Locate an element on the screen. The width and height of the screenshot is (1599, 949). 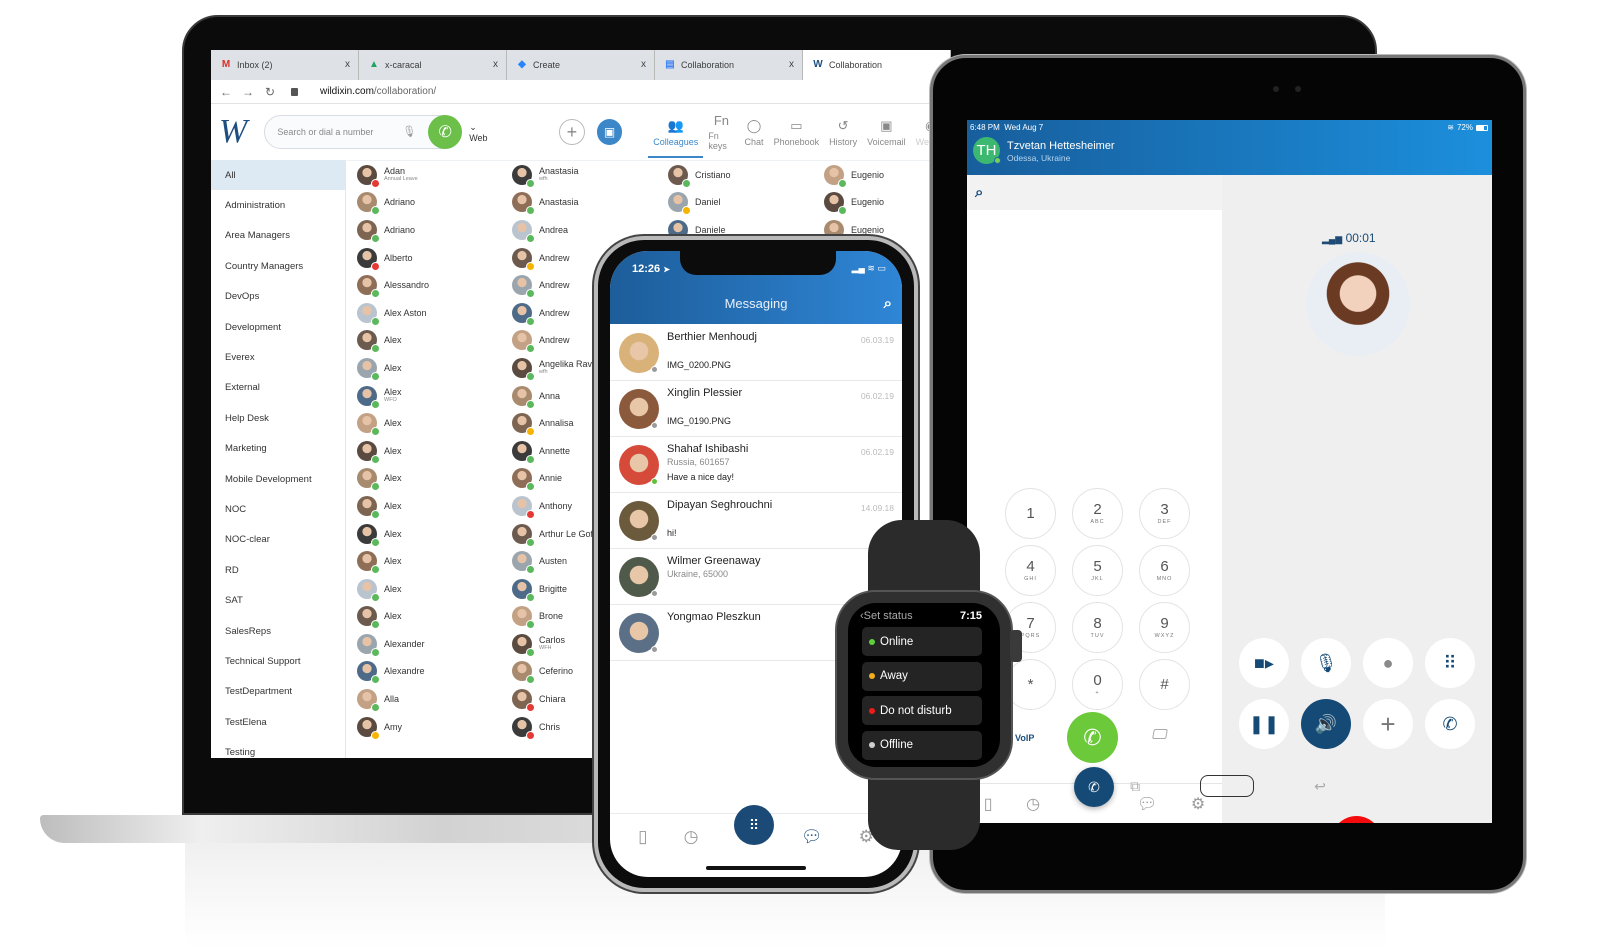
nav-tab-fn-keys: Fn Fn keys is located at coordinates (721, 132).